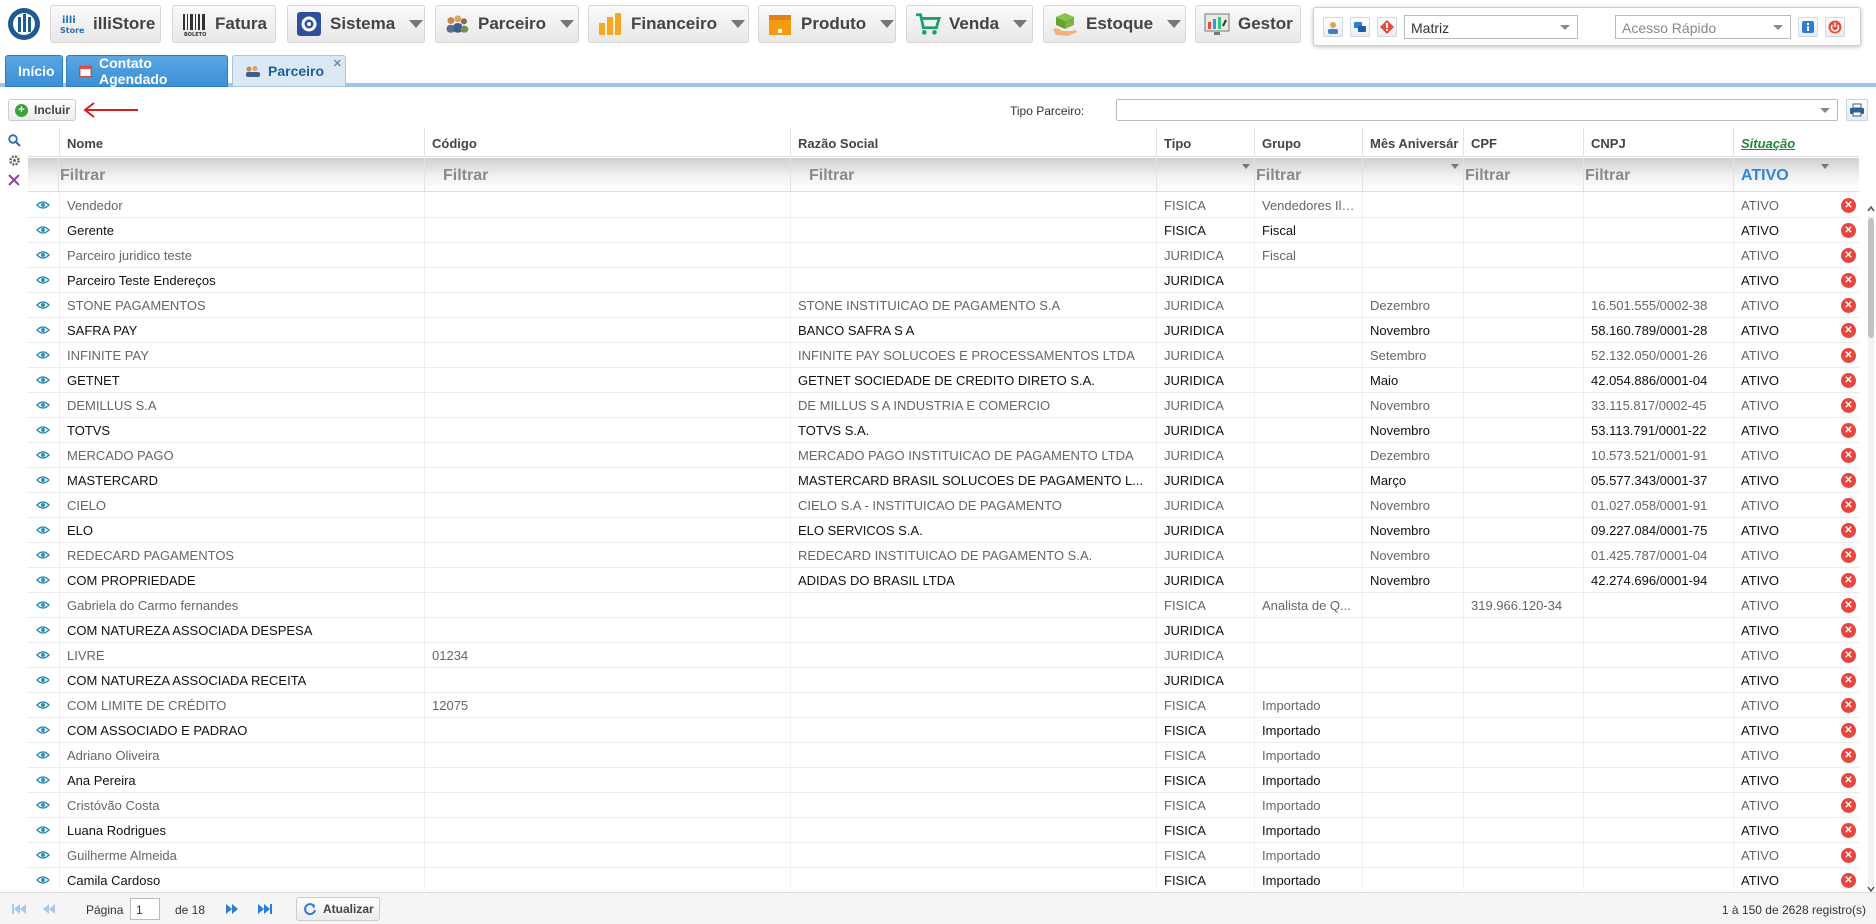 This screenshot has width=1876, height=924. What do you see at coordinates (1523, 142) in the screenshot?
I see `column-header-cpf: CPF` at bounding box center [1523, 142].